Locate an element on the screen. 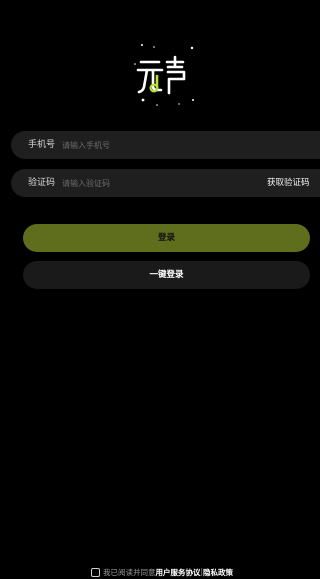 This screenshot has width=320, height=579. phone-label: 手机号 is located at coordinates (42, 145).